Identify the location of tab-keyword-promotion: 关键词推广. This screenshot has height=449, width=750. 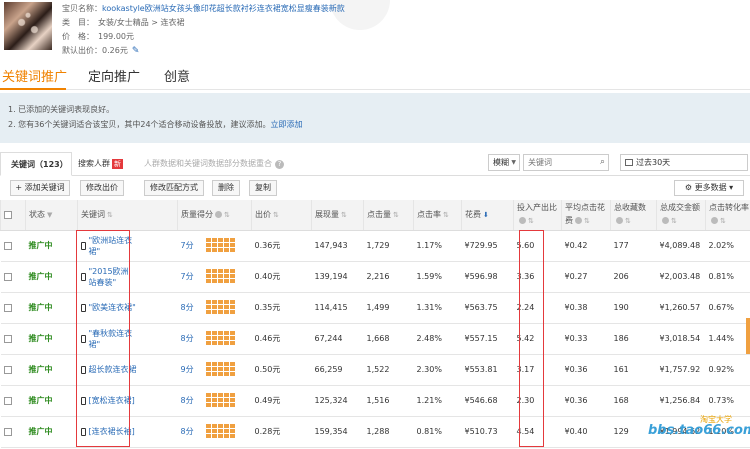
(34, 75).